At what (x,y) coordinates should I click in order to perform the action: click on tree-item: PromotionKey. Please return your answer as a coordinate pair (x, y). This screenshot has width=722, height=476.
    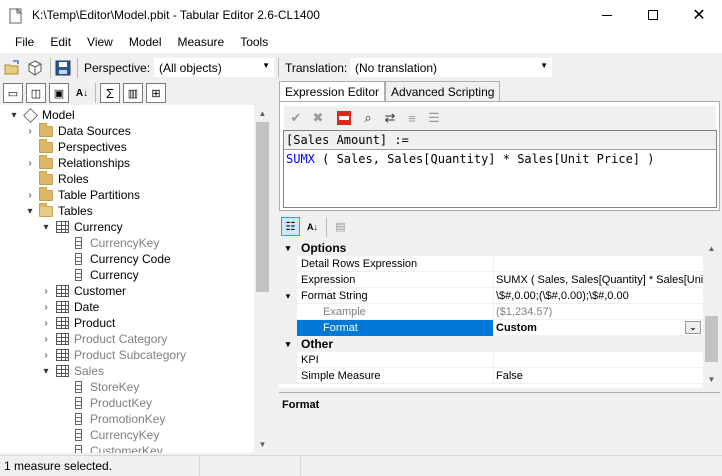
    Looking at the image, I should click on (110, 419).